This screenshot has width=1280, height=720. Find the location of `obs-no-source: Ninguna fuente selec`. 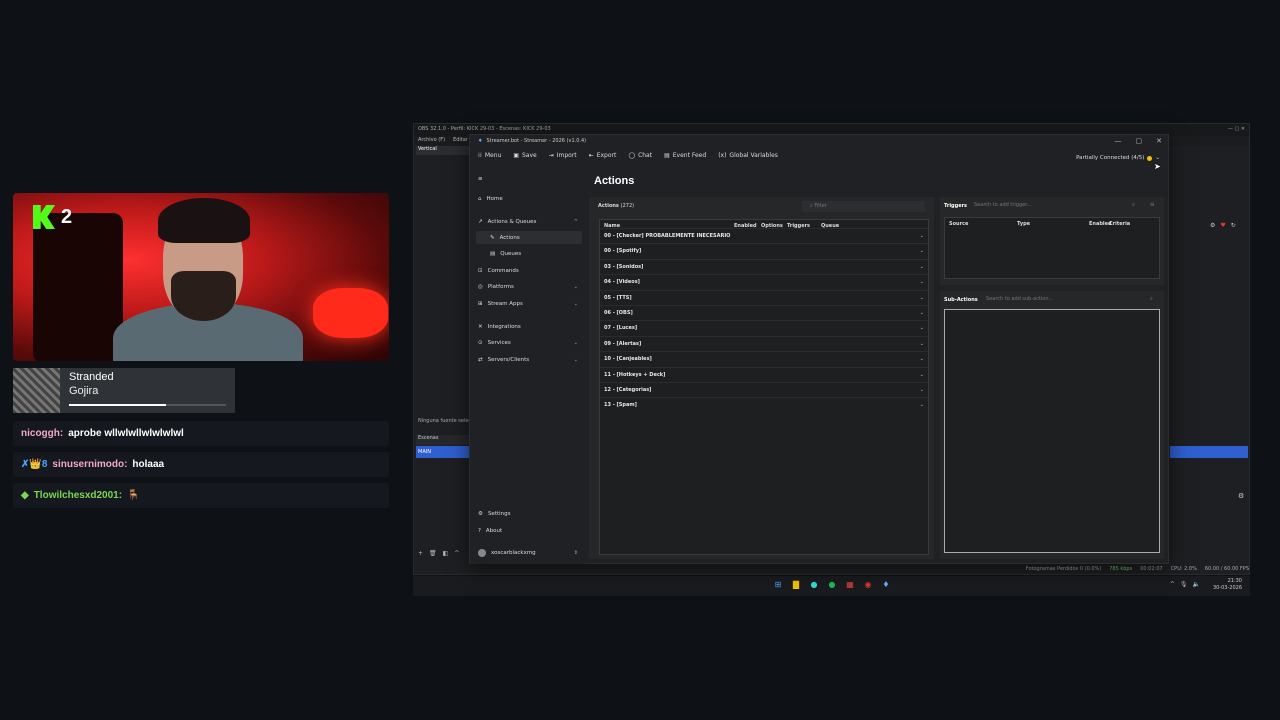

obs-no-source: Ninguna fuente selec is located at coordinates (445, 421).